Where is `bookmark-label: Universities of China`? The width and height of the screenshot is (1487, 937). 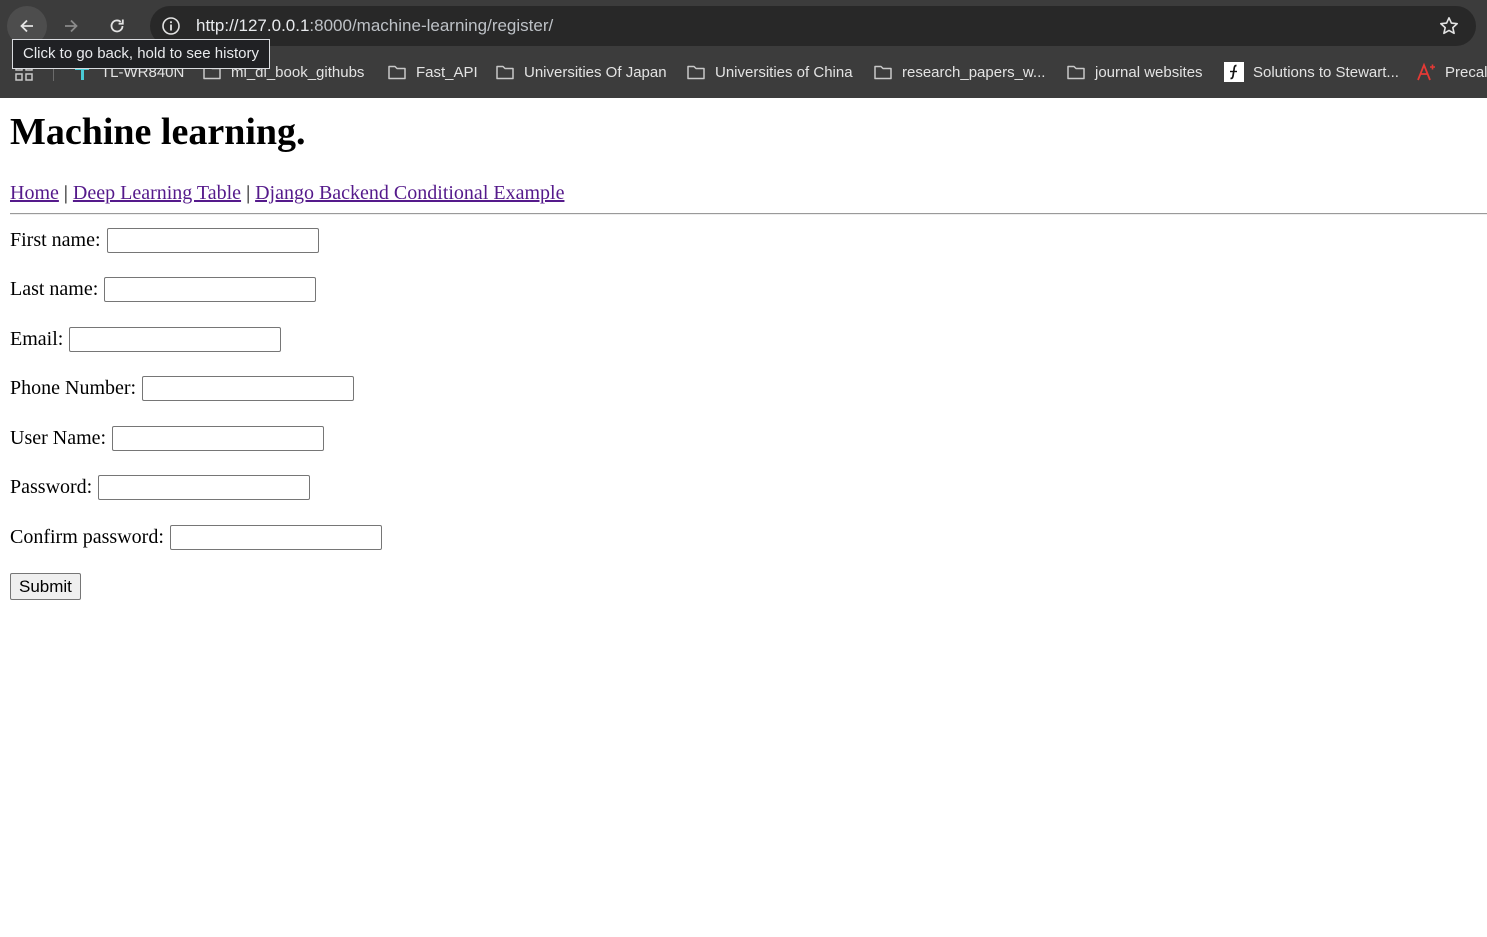 bookmark-label: Universities of China is located at coordinates (784, 72).